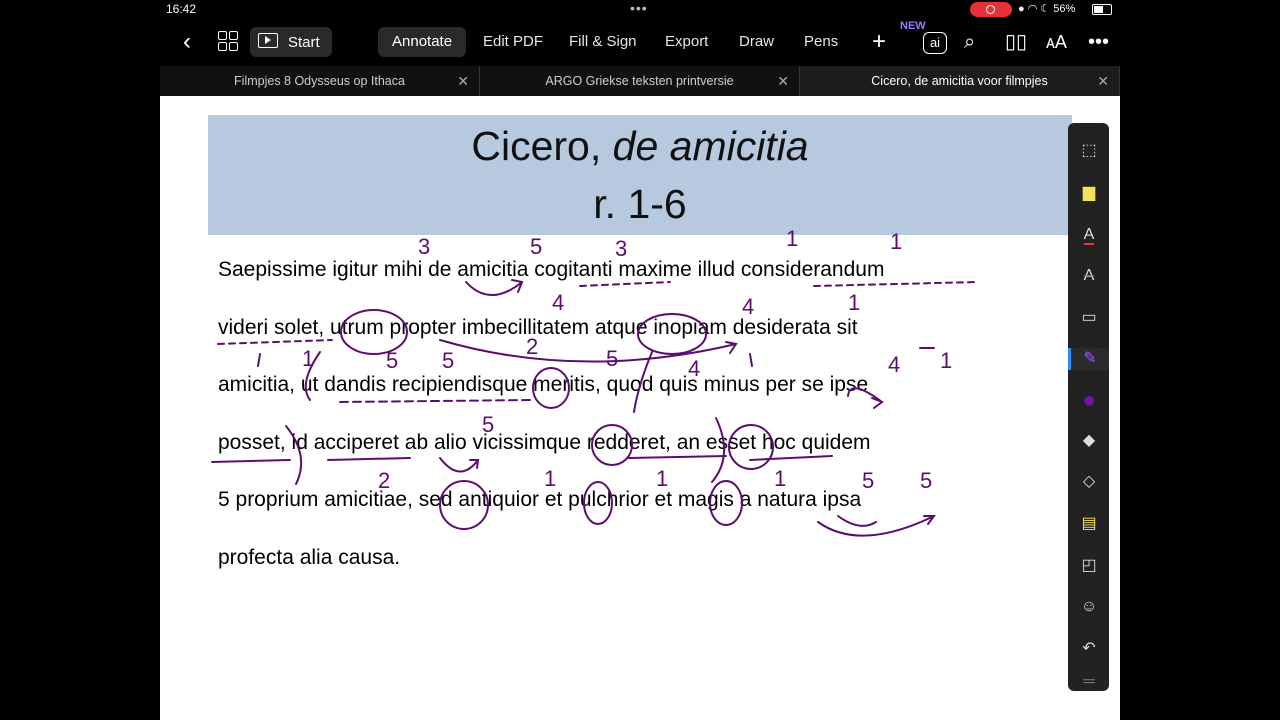 Image resolution: width=1280 pixels, height=720 pixels. Describe the element at coordinates (1089, 276) in the screenshot. I see `strikethrough-icon: A` at that location.